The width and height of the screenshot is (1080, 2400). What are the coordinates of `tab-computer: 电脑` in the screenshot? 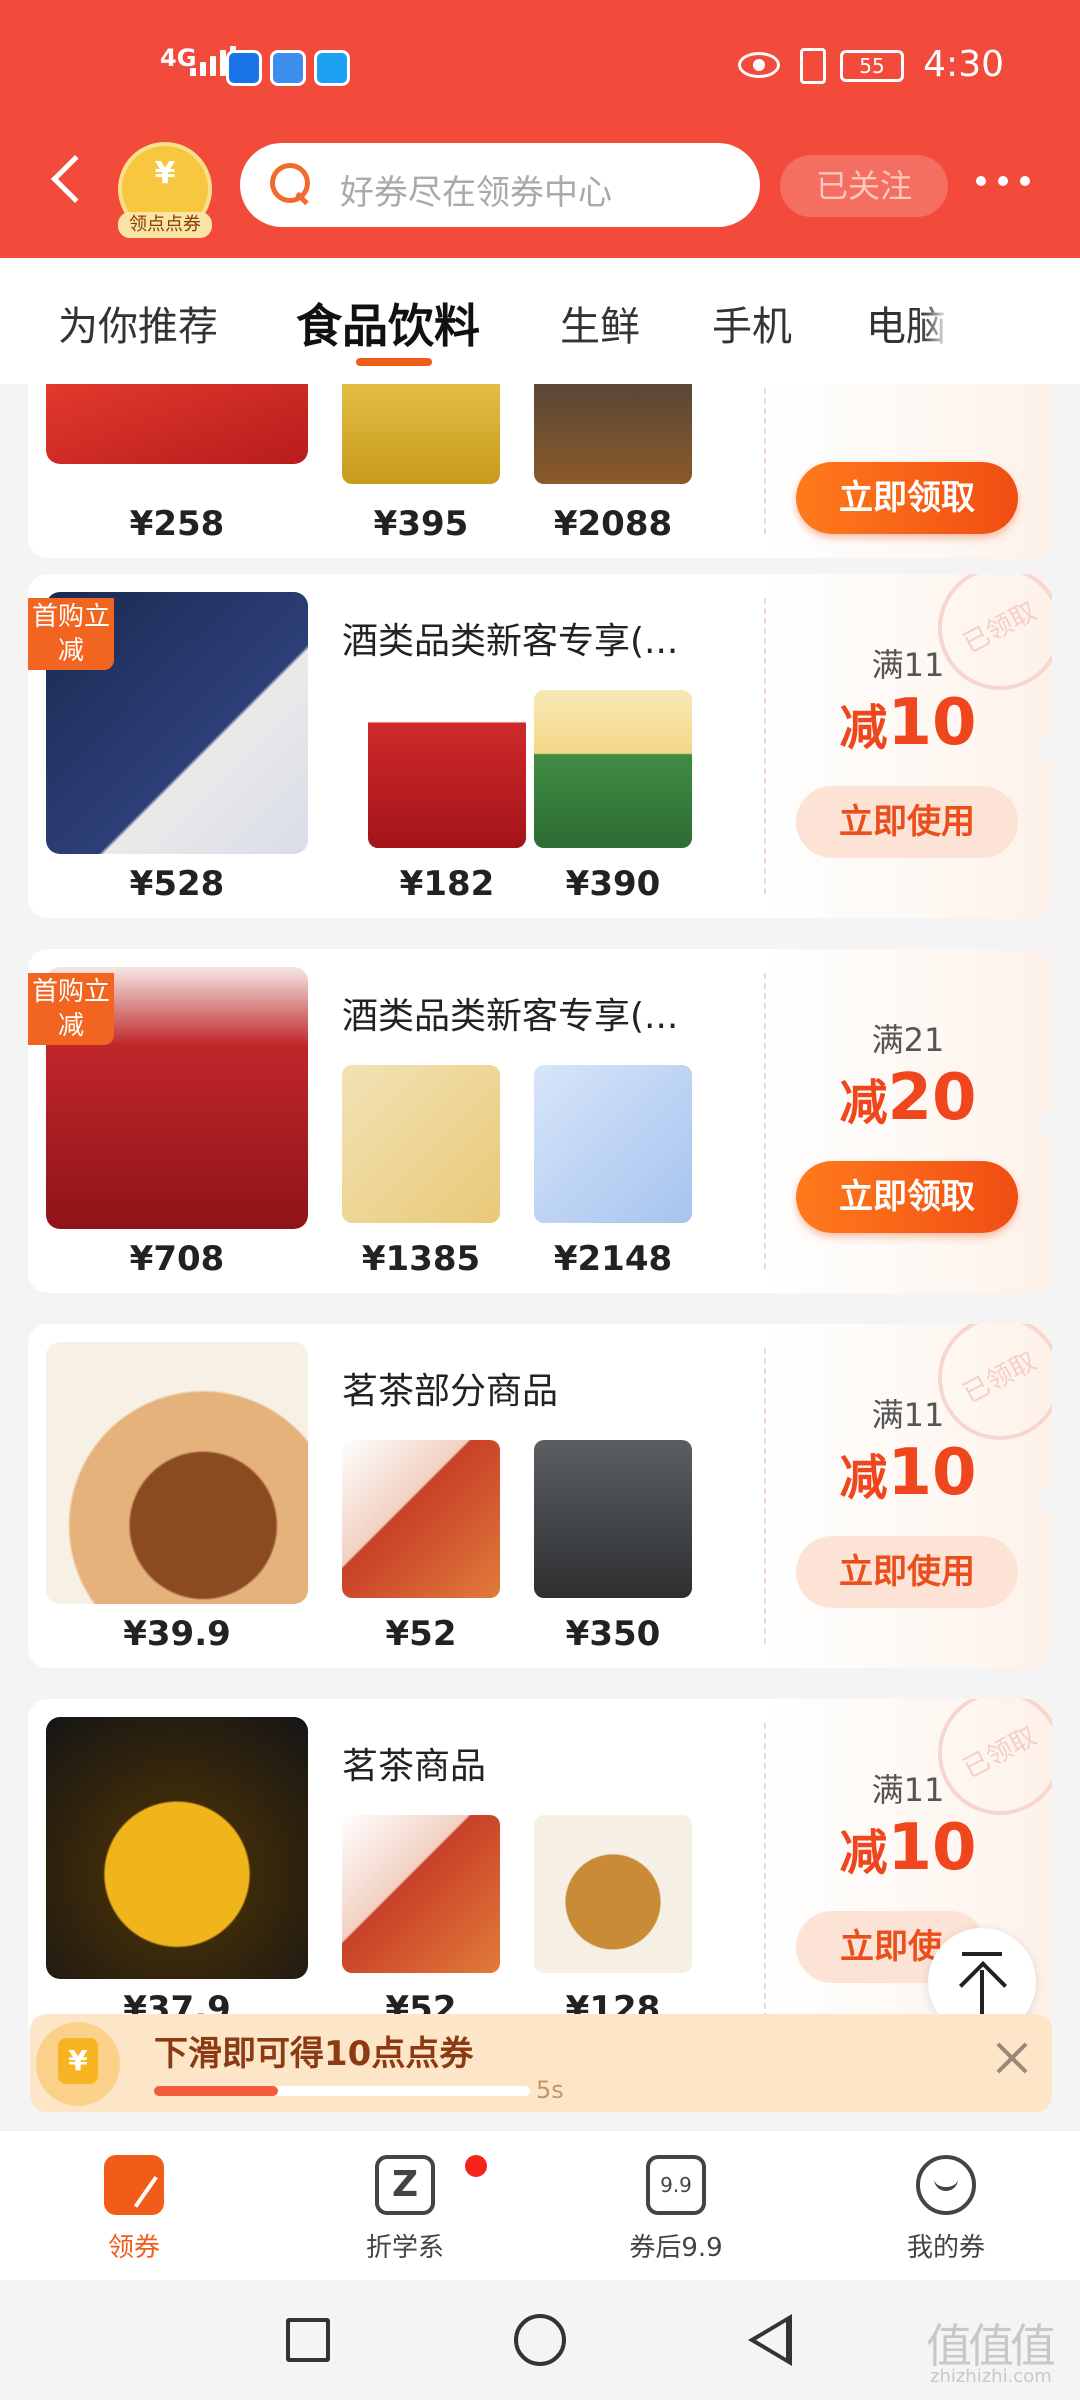 It's located at (906, 323).